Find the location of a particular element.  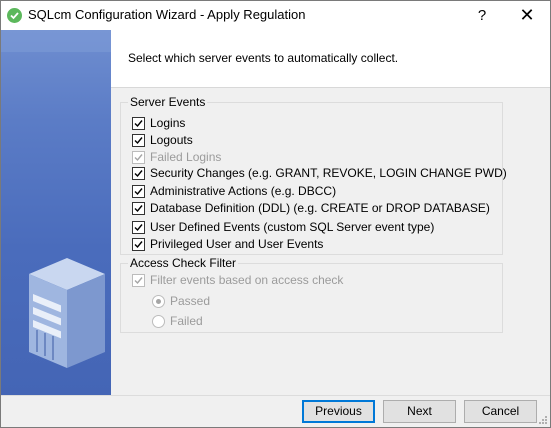

checkbox-label: Logouts is located at coordinates (171, 140).